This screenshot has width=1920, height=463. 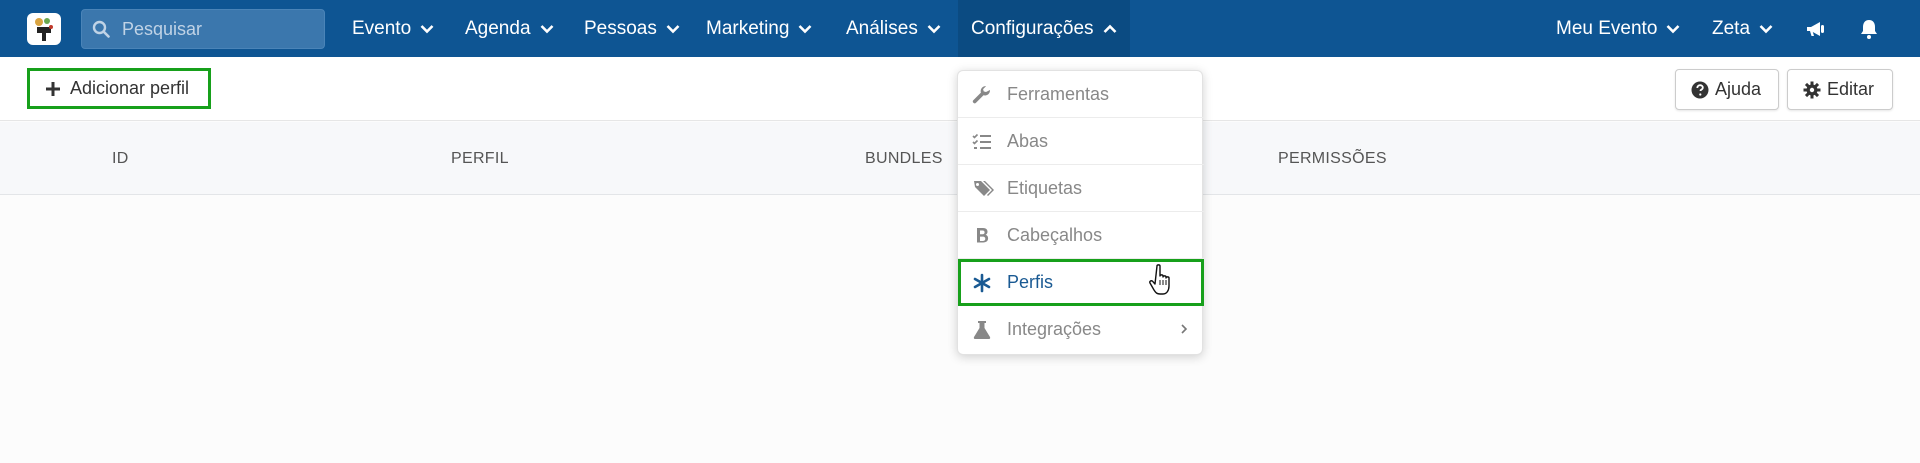 I want to click on checklist-icon, so click(x=981, y=141).